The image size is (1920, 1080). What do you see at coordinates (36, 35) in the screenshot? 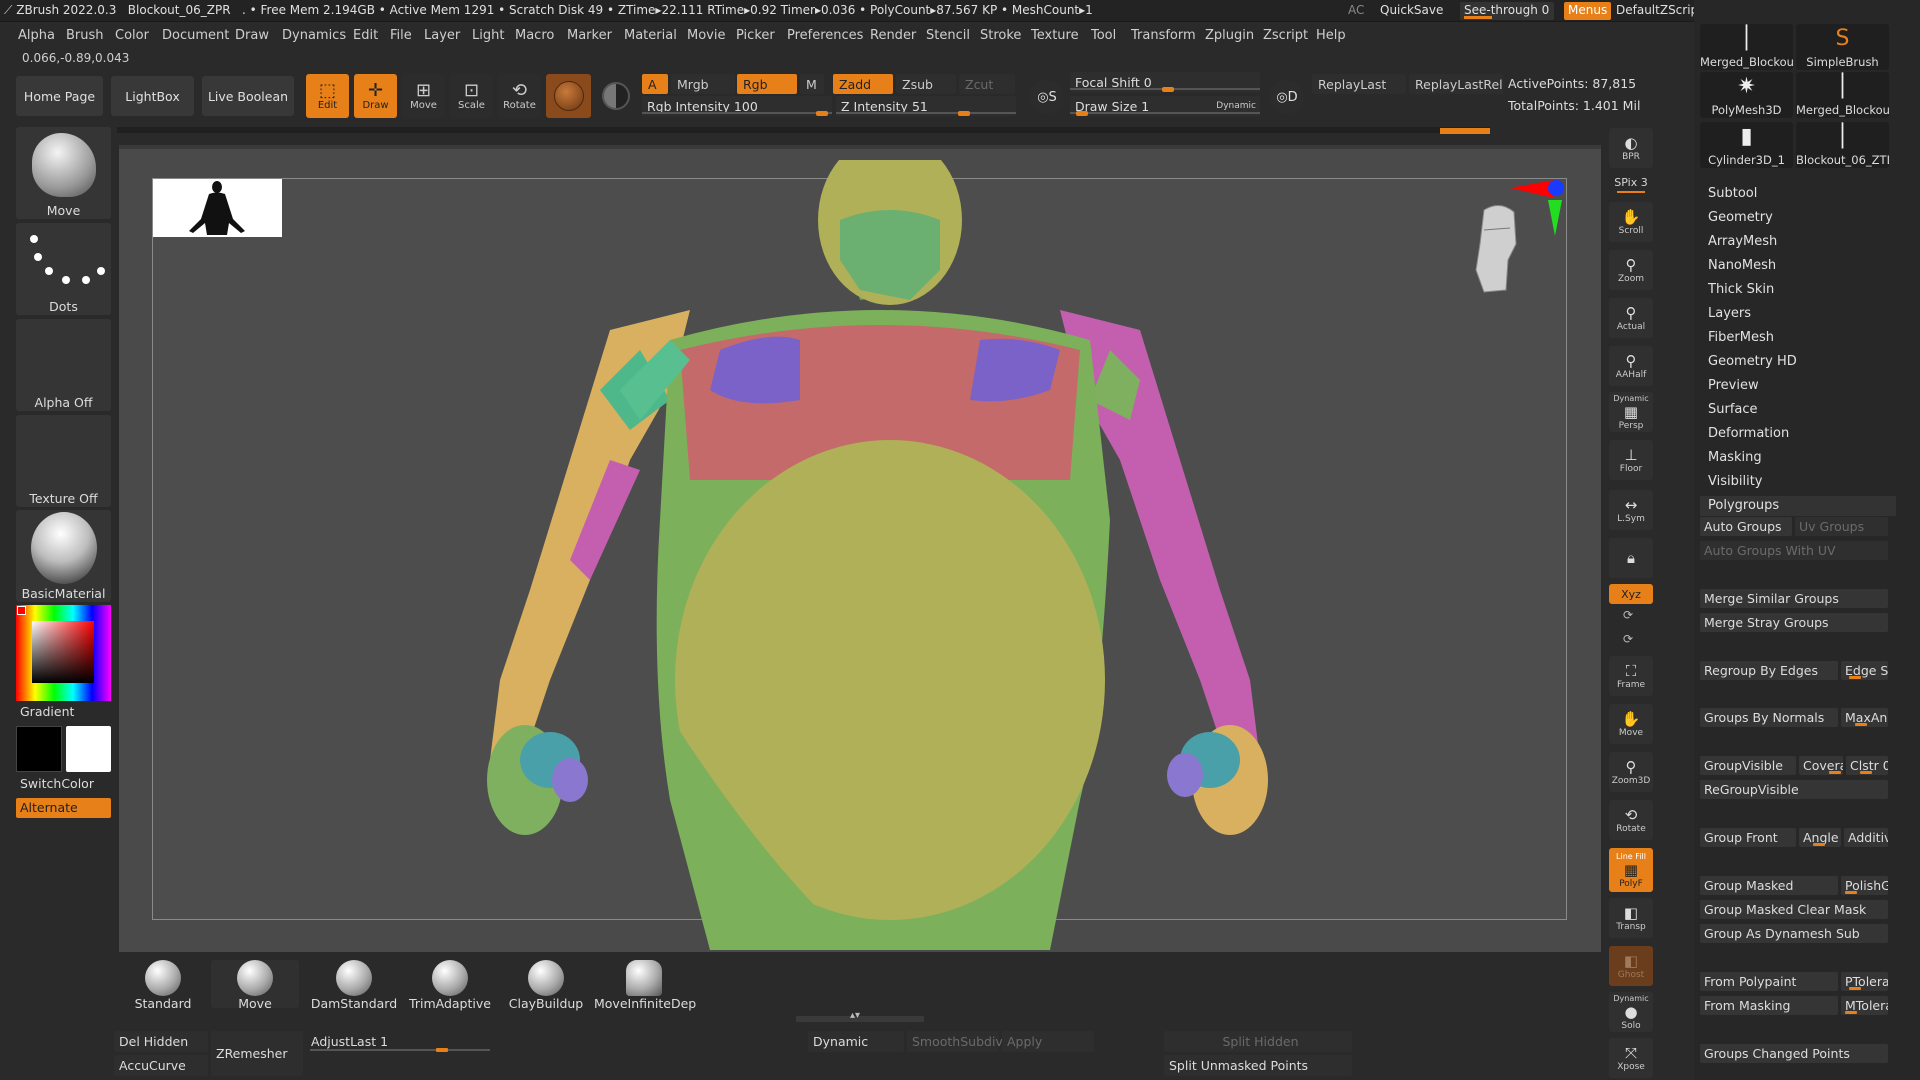
I see `menu-alpha: Alpha` at bounding box center [36, 35].